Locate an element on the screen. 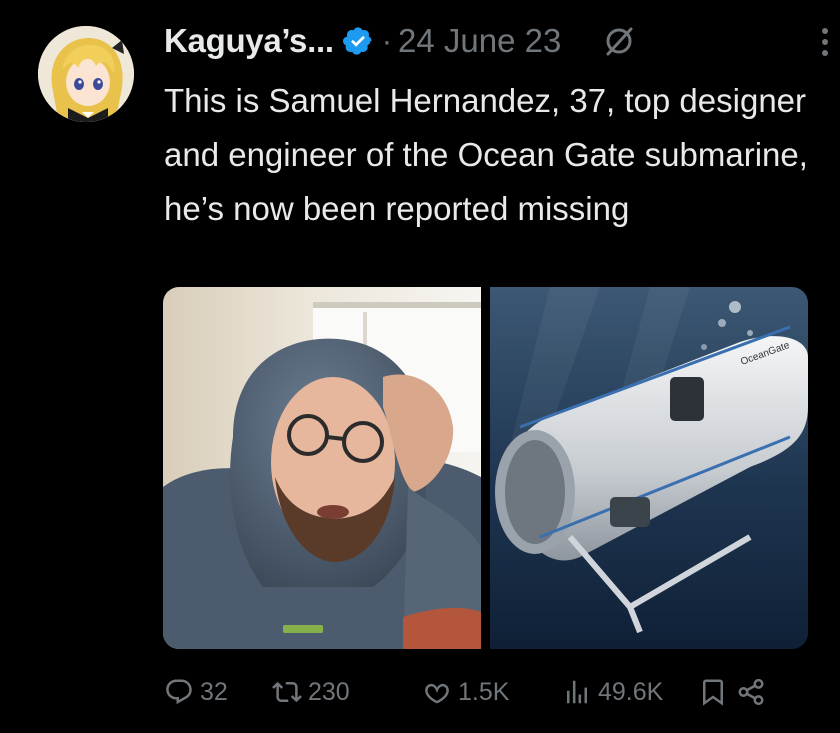 This screenshot has height=733, width=840. like-icon is located at coordinates (437, 693).